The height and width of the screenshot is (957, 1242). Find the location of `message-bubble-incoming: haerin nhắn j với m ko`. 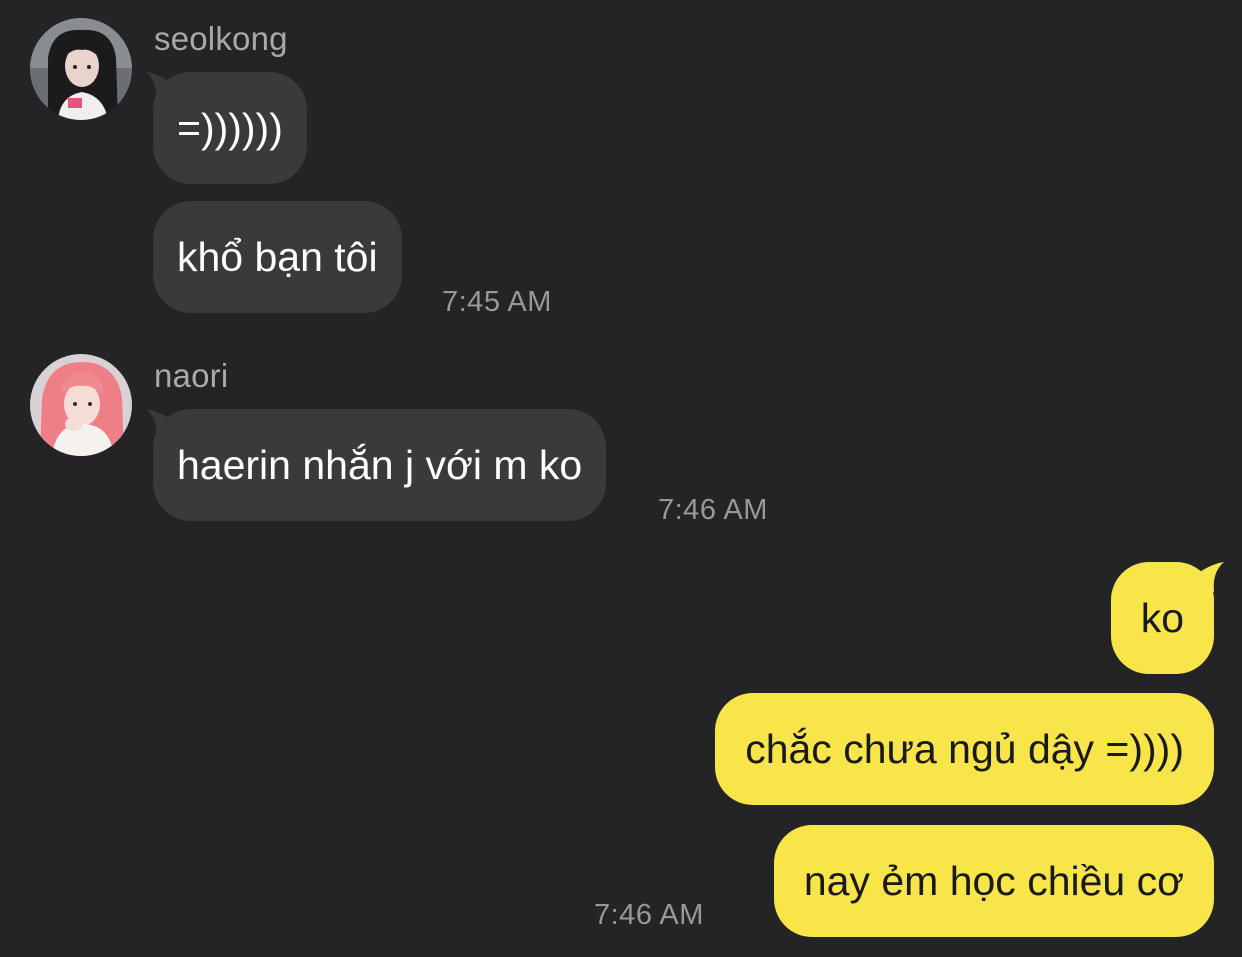

message-bubble-incoming: haerin nhắn j với m ko is located at coordinates (380, 465).